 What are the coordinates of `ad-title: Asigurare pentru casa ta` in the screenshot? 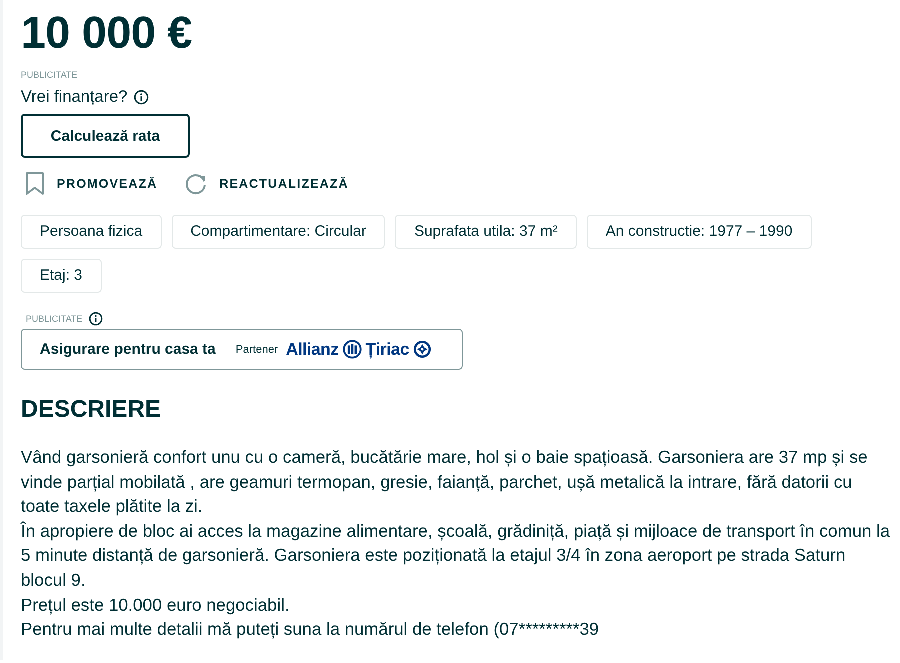 It's located at (128, 349).